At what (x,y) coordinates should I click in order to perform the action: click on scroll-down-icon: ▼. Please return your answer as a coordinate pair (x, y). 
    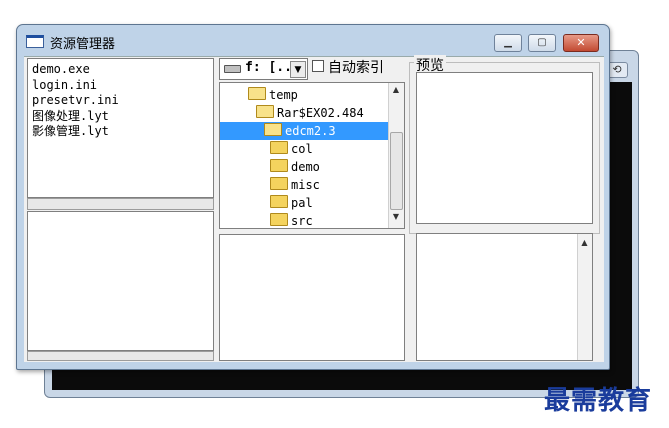
    Looking at the image, I should click on (396, 219).